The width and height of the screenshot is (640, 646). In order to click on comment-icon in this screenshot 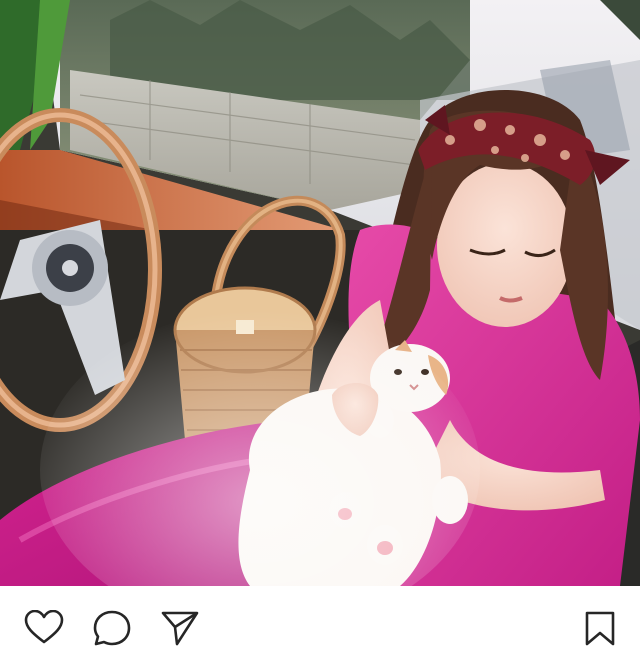, I will do `click(112, 628)`.